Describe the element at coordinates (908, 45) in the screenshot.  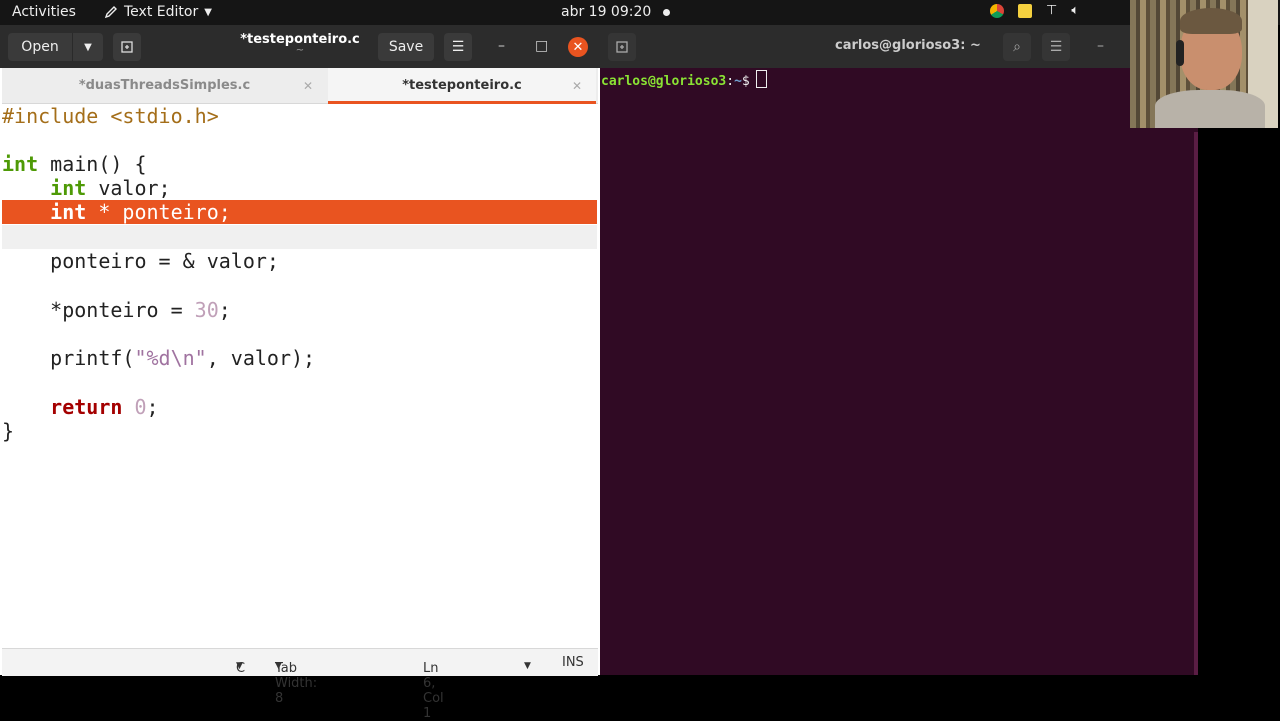
I see `terminal-title: carlos@glorioso3: ~` at that location.